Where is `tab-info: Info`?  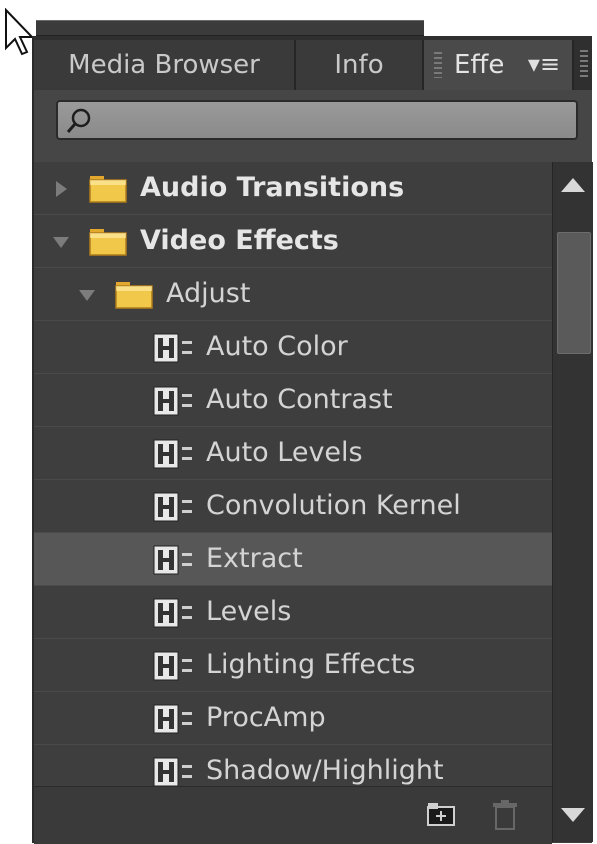 tab-info: Info is located at coordinates (360, 65).